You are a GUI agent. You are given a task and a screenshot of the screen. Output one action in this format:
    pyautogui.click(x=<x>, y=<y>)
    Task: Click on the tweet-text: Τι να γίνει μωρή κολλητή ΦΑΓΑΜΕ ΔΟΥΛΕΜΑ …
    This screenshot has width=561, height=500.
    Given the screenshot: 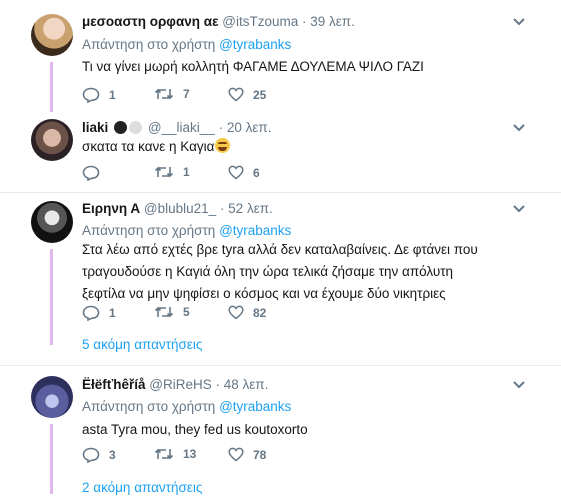 What is the action you would take?
    pyautogui.click(x=253, y=66)
    